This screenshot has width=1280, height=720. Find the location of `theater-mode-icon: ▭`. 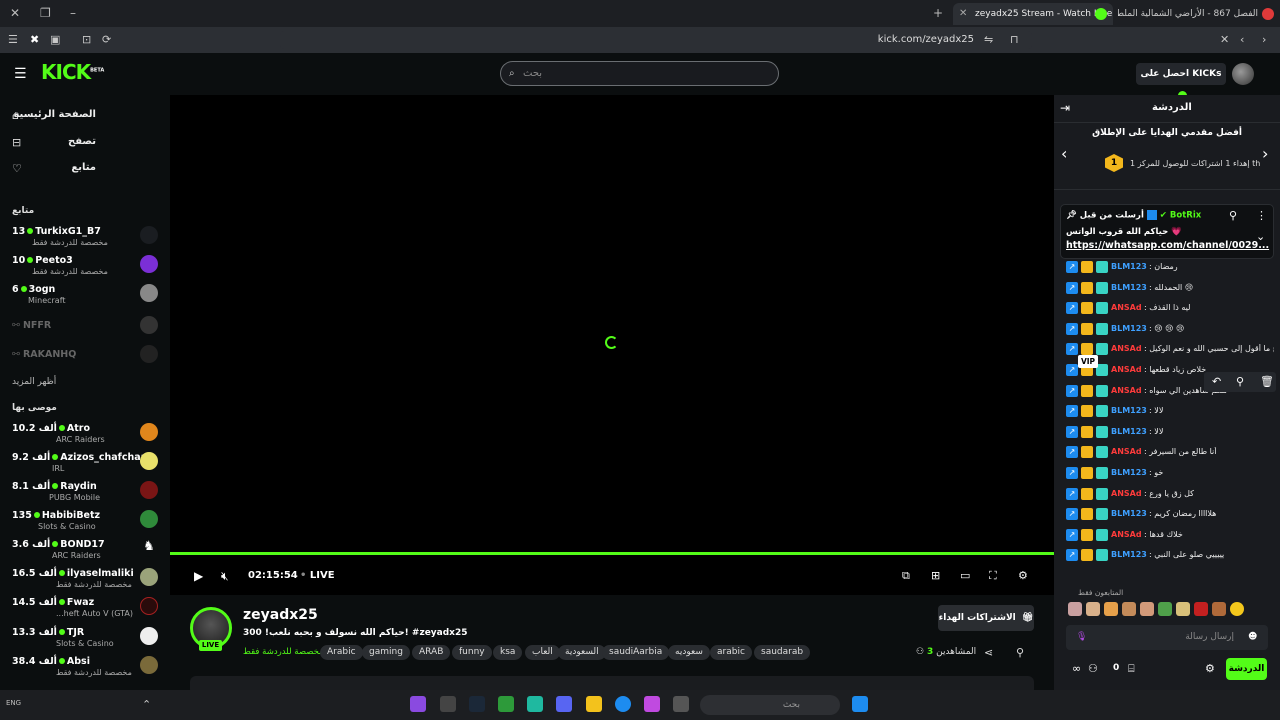

theater-mode-icon: ▭ is located at coordinates (965, 576).